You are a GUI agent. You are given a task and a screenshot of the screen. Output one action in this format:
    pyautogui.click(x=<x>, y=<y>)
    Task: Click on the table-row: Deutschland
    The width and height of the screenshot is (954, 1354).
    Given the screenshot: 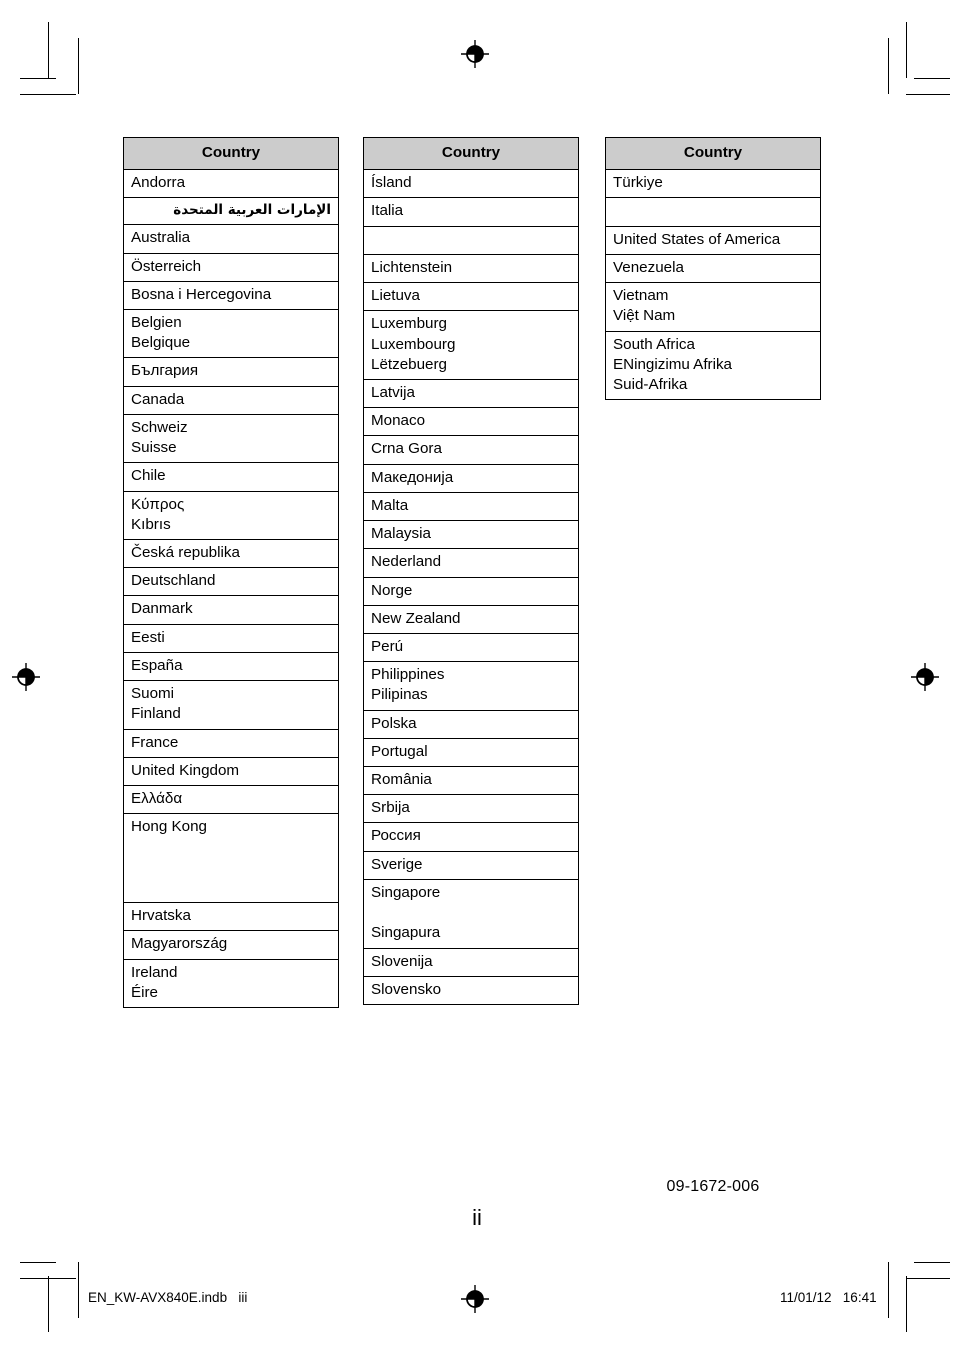 What is the action you would take?
    pyautogui.click(x=231, y=582)
    